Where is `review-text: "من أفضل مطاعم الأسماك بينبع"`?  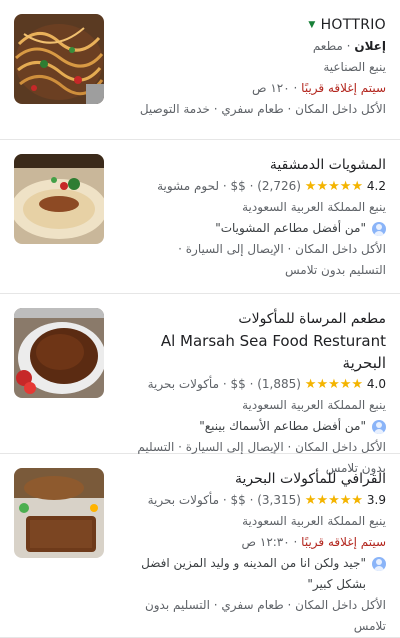 review-text: "من أفضل مطاعم الأسماك بينبع" is located at coordinates (282, 426).